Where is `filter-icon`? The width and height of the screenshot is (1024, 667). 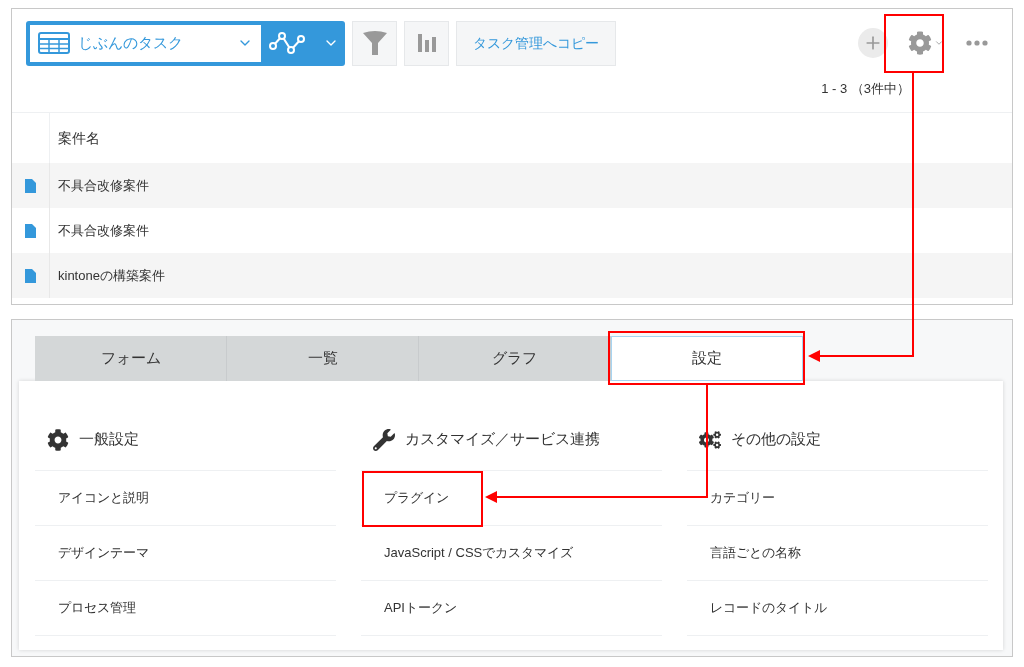 filter-icon is located at coordinates (374, 43).